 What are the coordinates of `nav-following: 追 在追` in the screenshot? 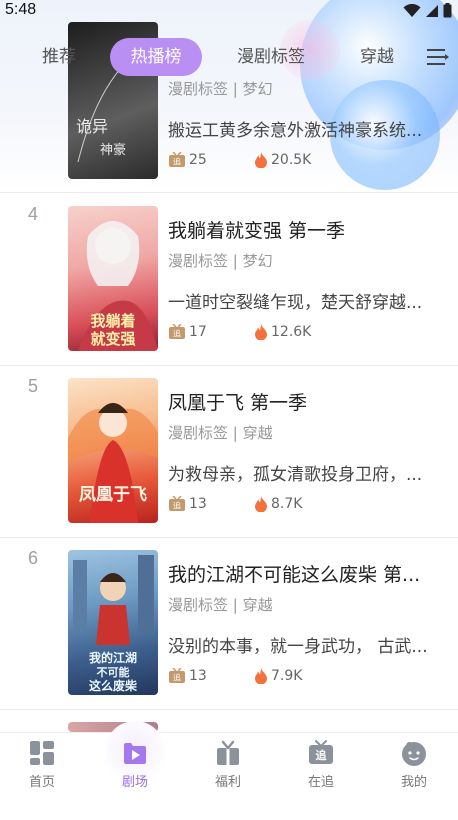 It's located at (321, 763).